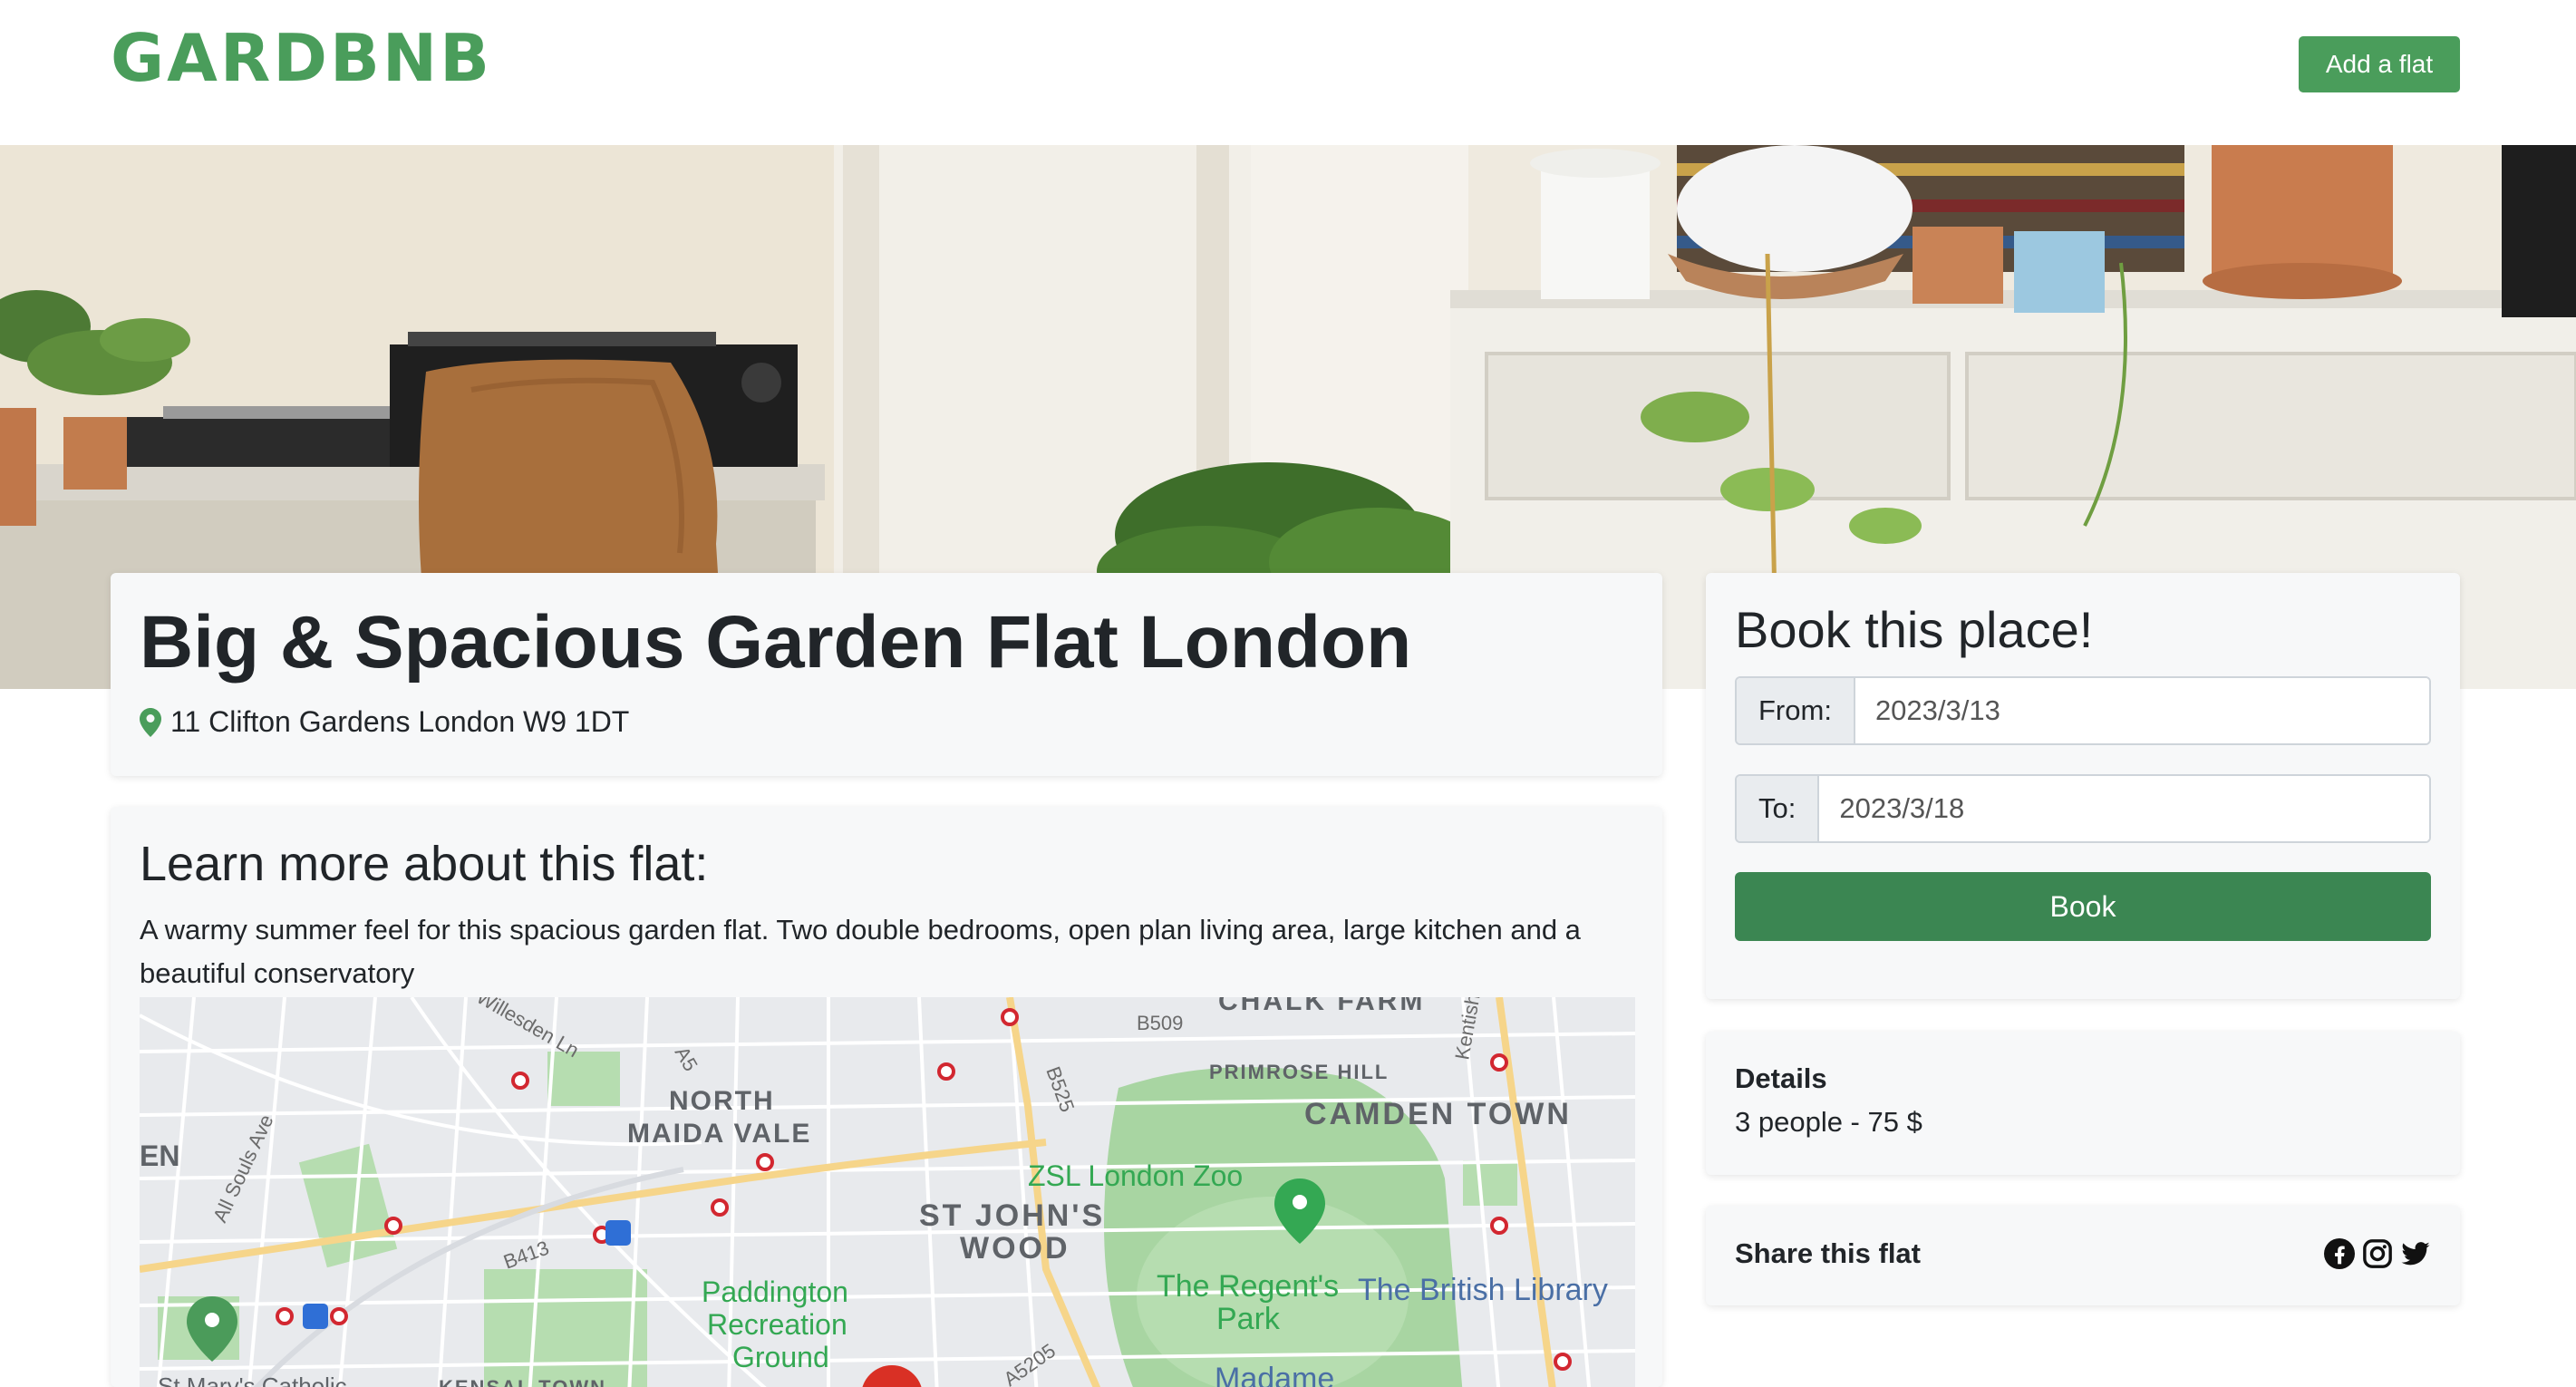 The width and height of the screenshot is (2576, 1387). What do you see at coordinates (150, 722) in the screenshot?
I see `map-pin-icon` at bounding box center [150, 722].